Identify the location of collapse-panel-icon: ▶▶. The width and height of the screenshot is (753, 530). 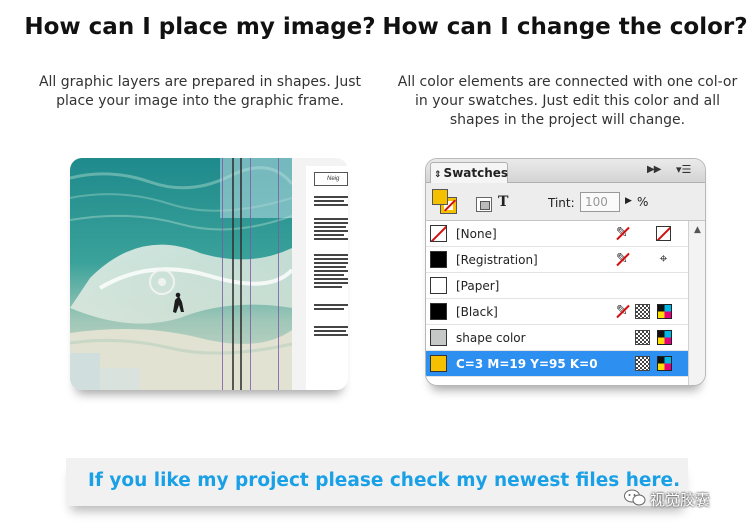
(654, 169).